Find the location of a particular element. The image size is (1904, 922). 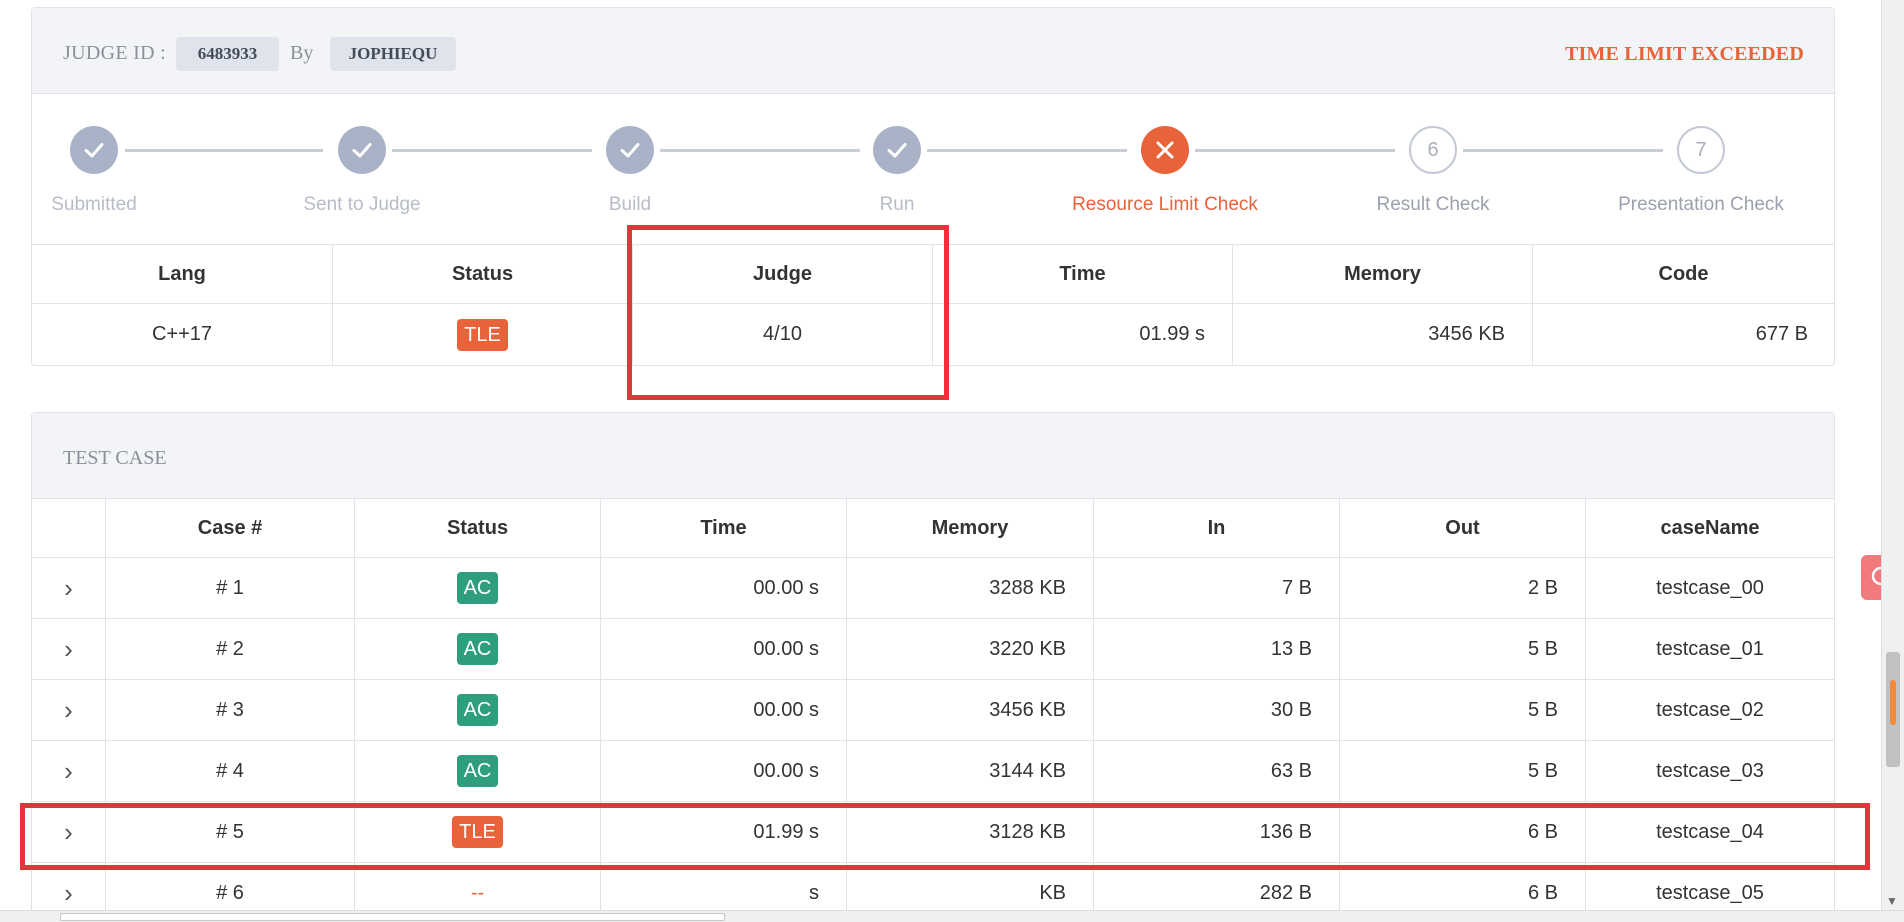

case-number-cell: # 2 is located at coordinates (230, 649).